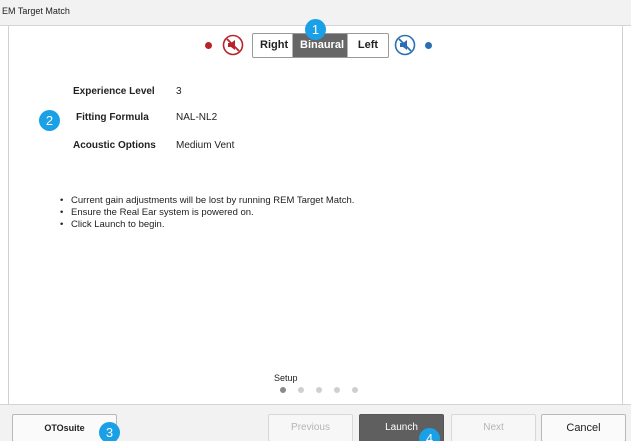 The width and height of the screenshot is (631, 441). Describe the element at coordinates (114, 91) in the screenshot. I see `setting-label: Experience Level` at that location.